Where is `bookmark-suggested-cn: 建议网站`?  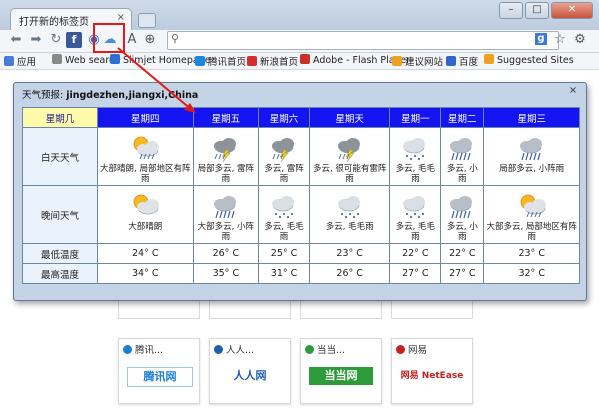
bookmark-suggested-cn: 建议网站 is located at coordinates (417, 61).